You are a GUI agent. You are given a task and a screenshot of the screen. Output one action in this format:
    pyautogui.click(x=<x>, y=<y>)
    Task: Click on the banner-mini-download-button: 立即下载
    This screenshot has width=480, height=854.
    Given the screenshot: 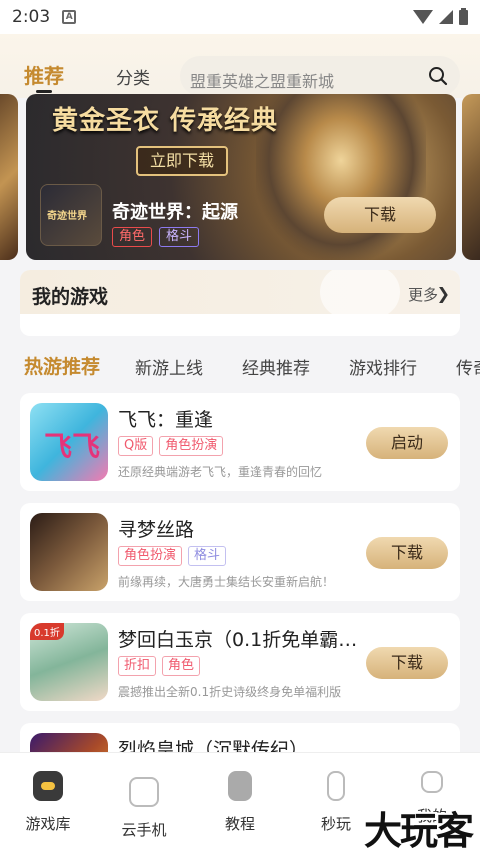 What is the action you would take?
    pyautogui.click(x=182, y=161)
    